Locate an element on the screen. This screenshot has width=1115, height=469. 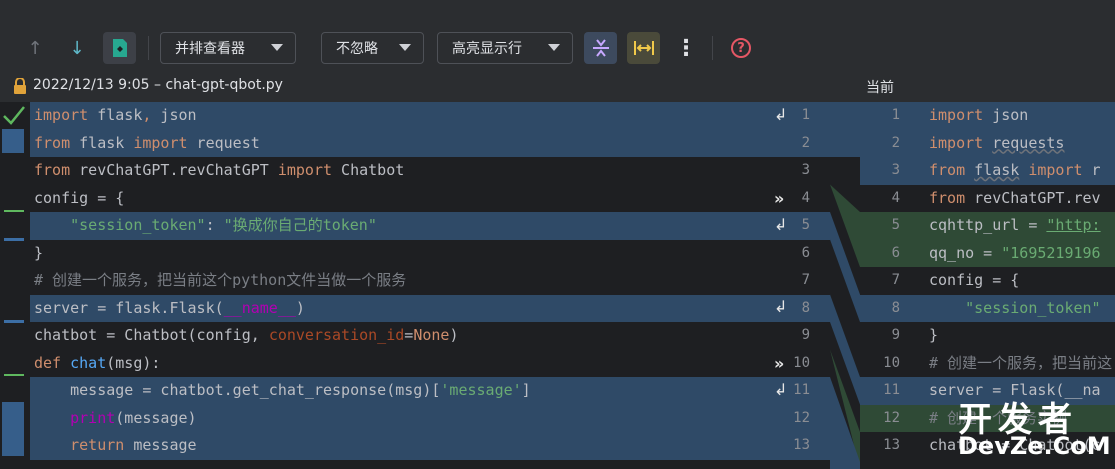
help-circle: ? is located at coordinates (741, 48).